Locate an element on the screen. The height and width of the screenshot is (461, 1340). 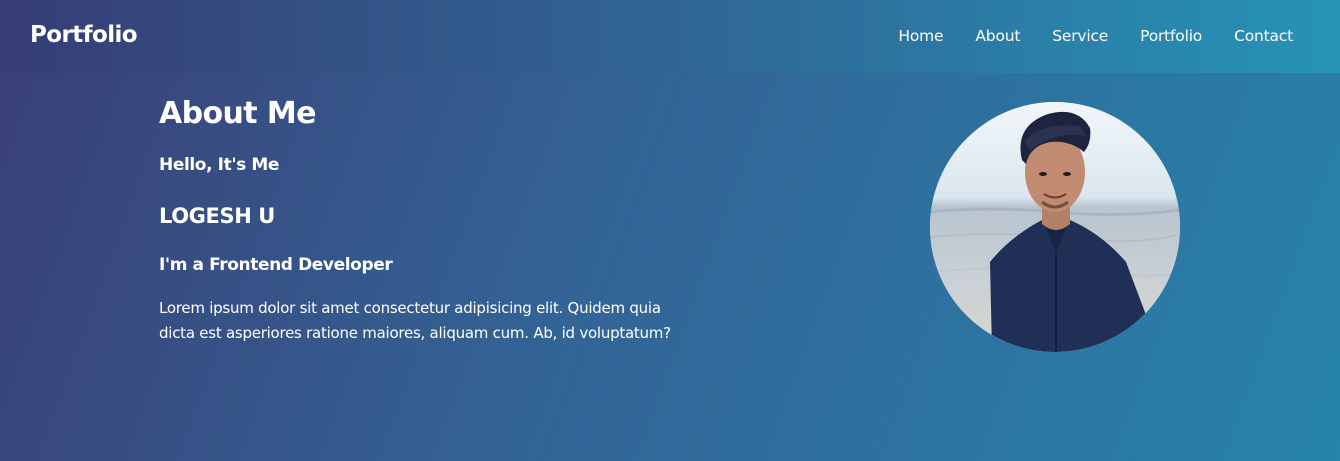
nav-link-home: Home is located at coordinates (920, 36).